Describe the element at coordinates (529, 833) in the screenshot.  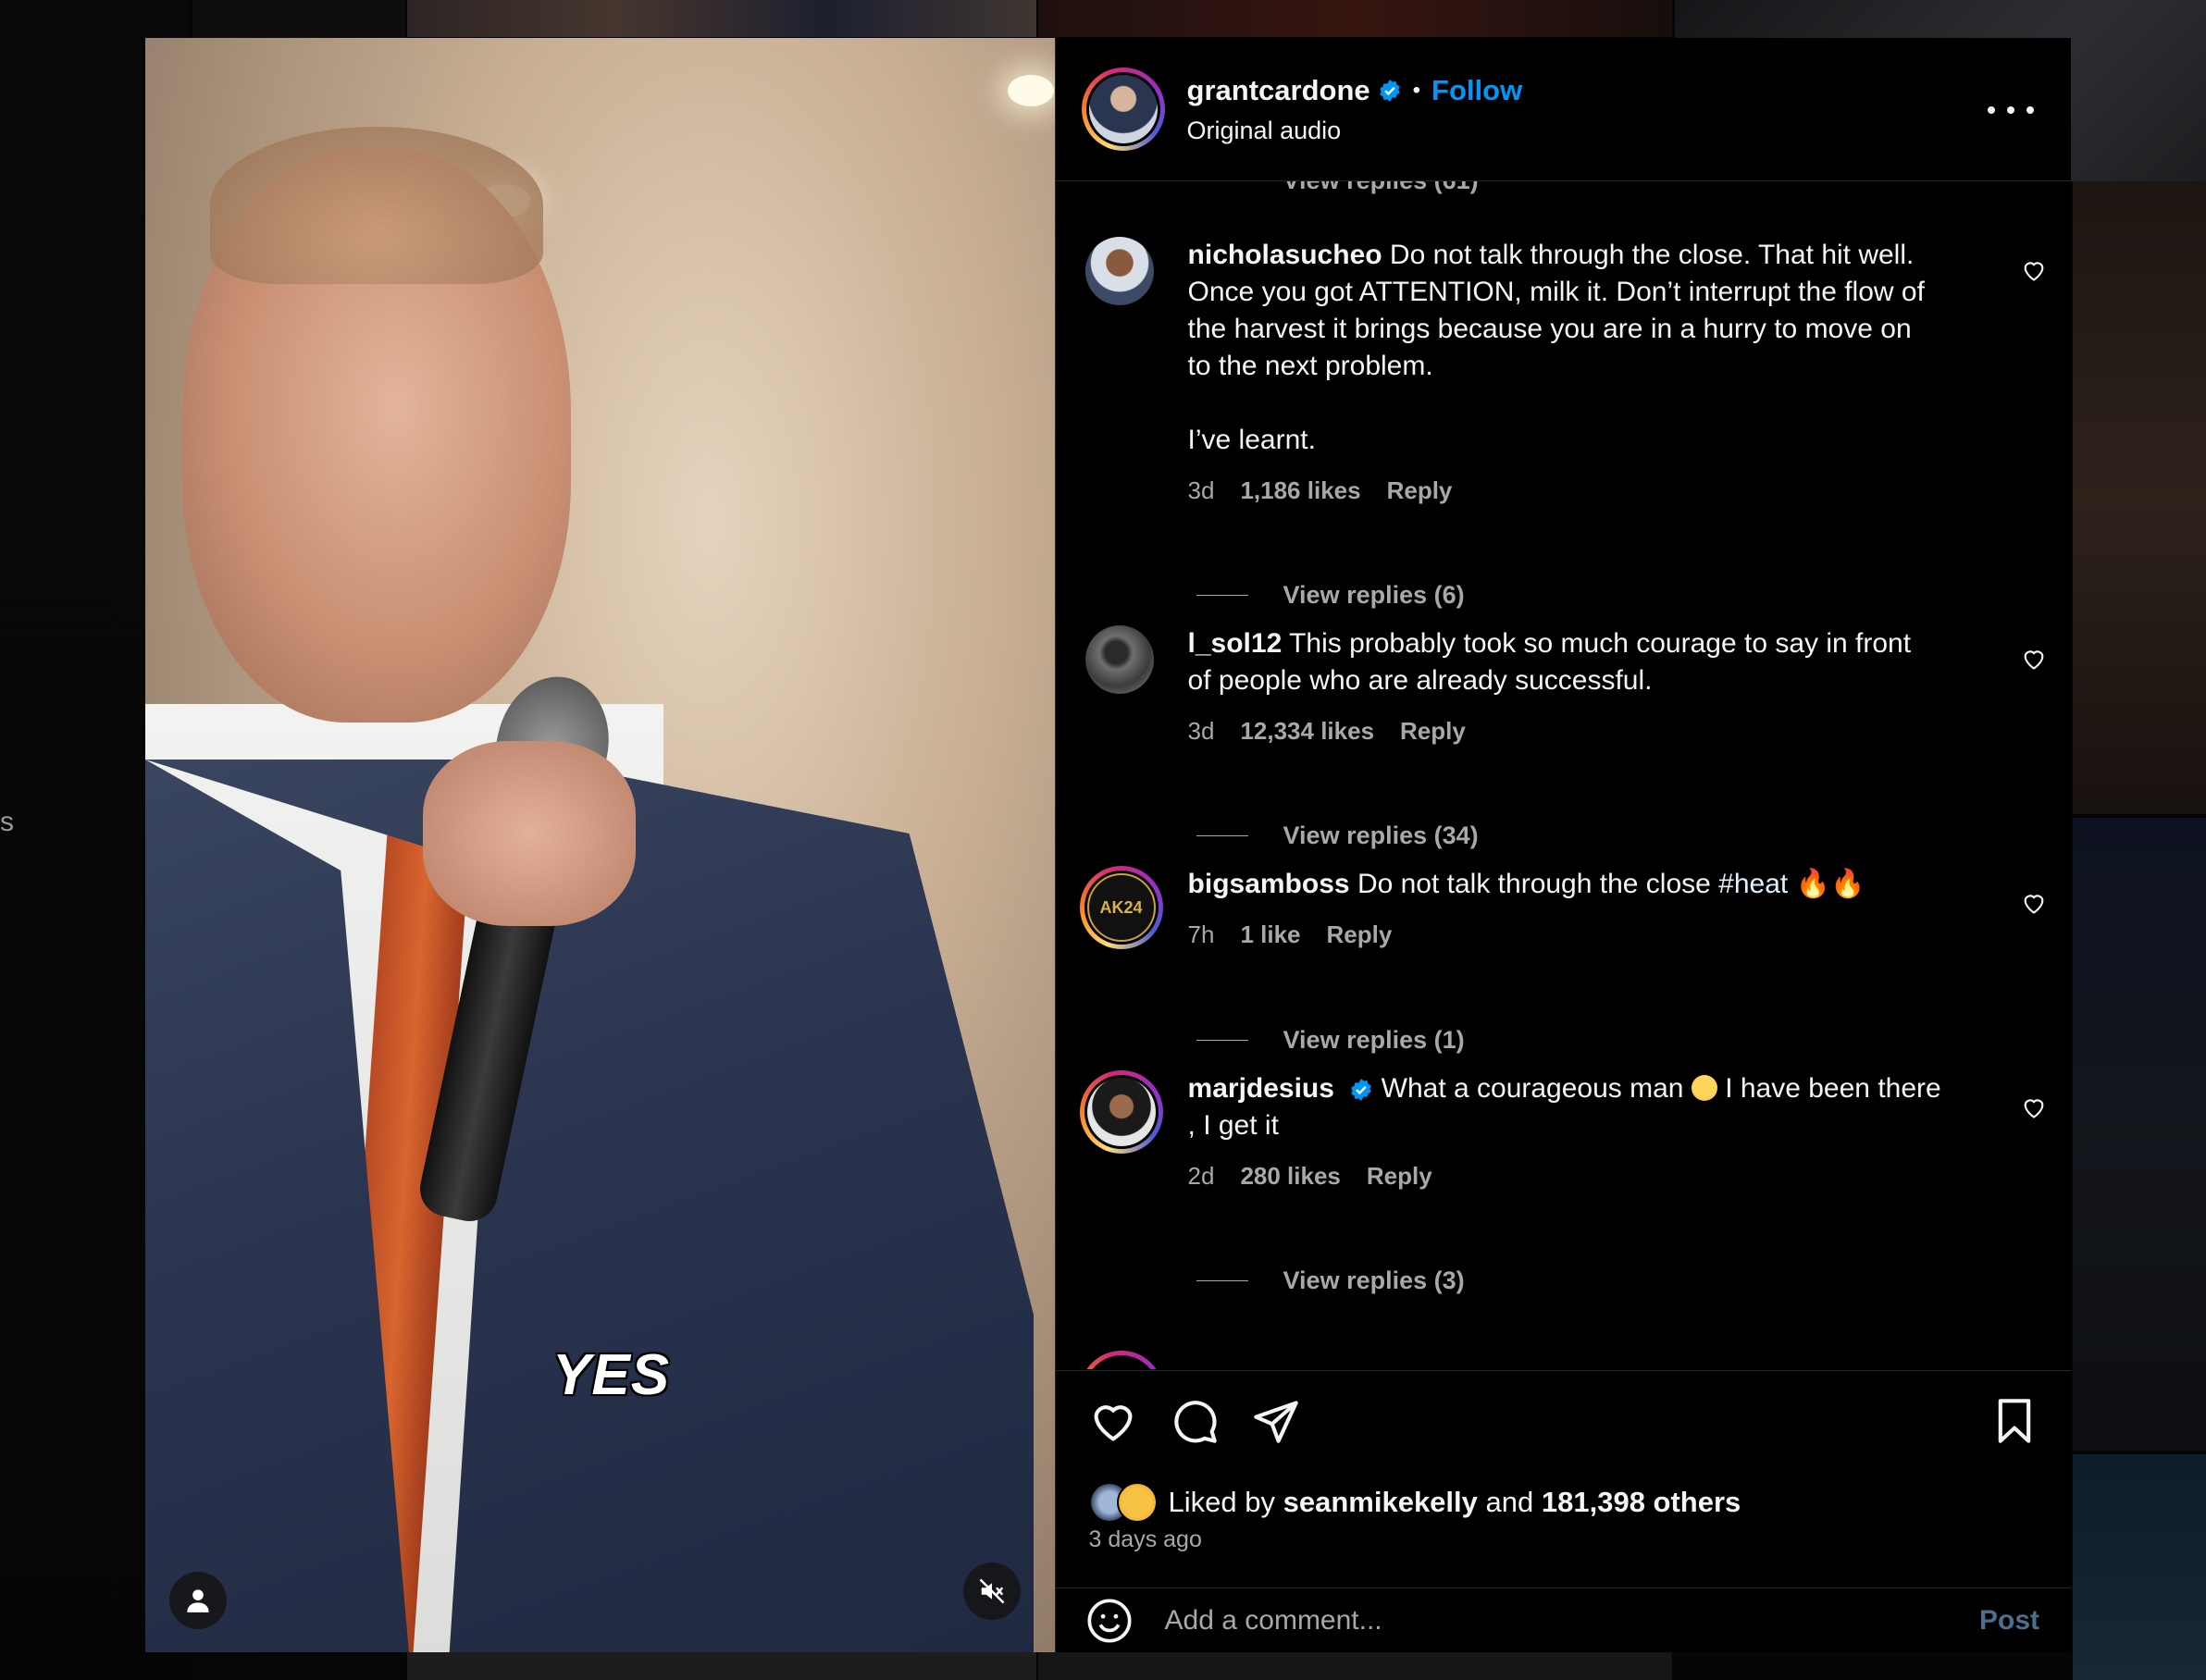
I see `video-hand` at that location.